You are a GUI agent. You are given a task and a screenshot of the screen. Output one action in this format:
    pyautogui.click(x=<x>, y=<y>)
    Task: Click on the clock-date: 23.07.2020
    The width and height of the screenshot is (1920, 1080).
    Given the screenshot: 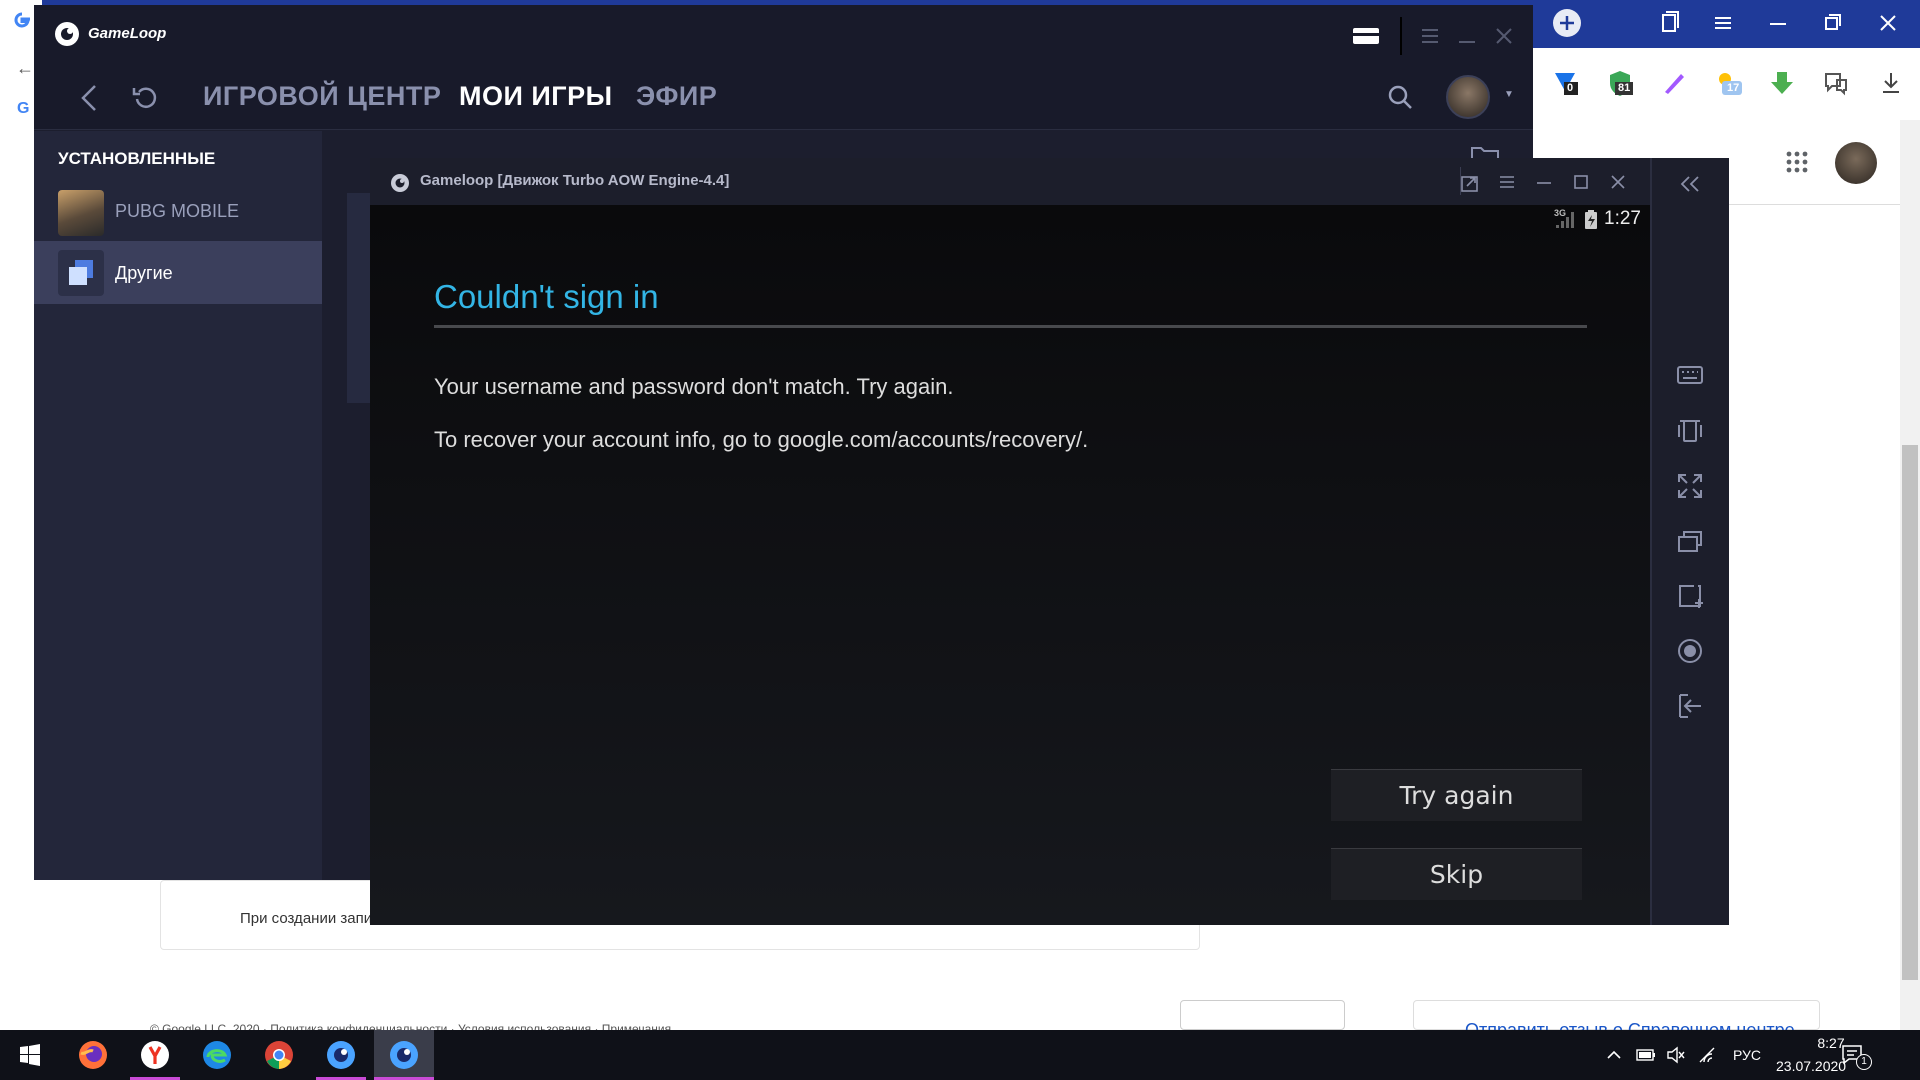 What is the action you would take?
    pyautogui.click(x=1811, y=1066)
    